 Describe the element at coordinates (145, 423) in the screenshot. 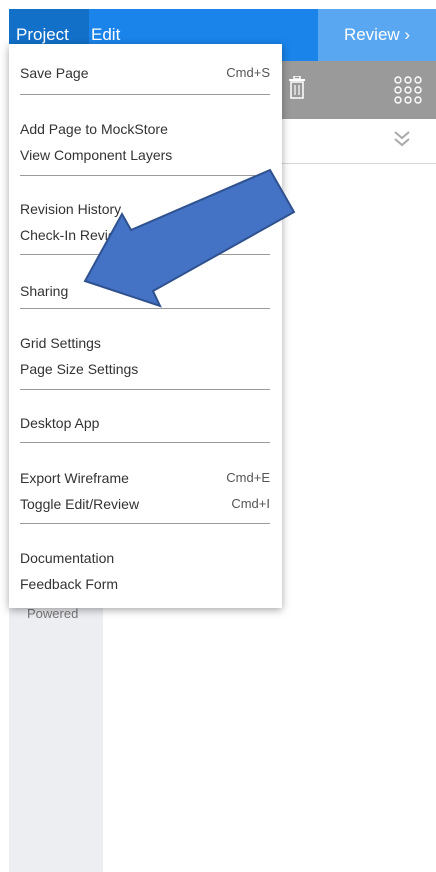

I see `menu-item-desktop-app: Desktop App` at that location.